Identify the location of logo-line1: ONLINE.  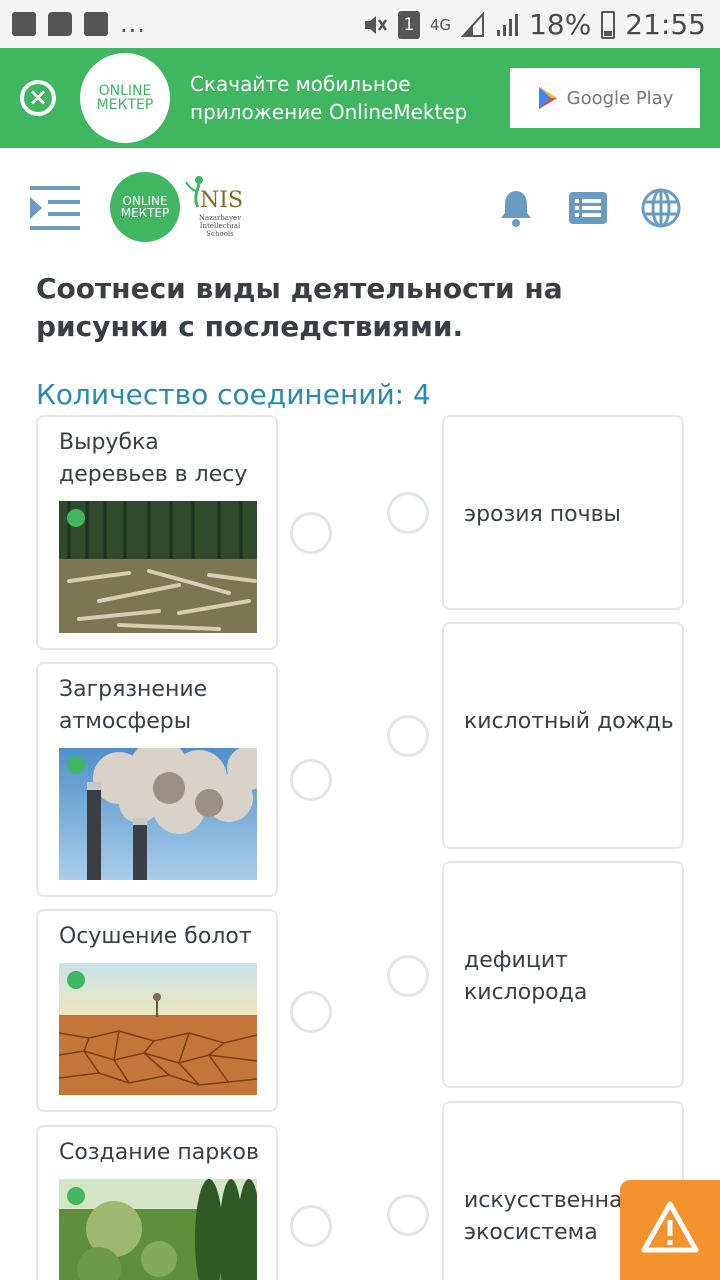
(125, 91).